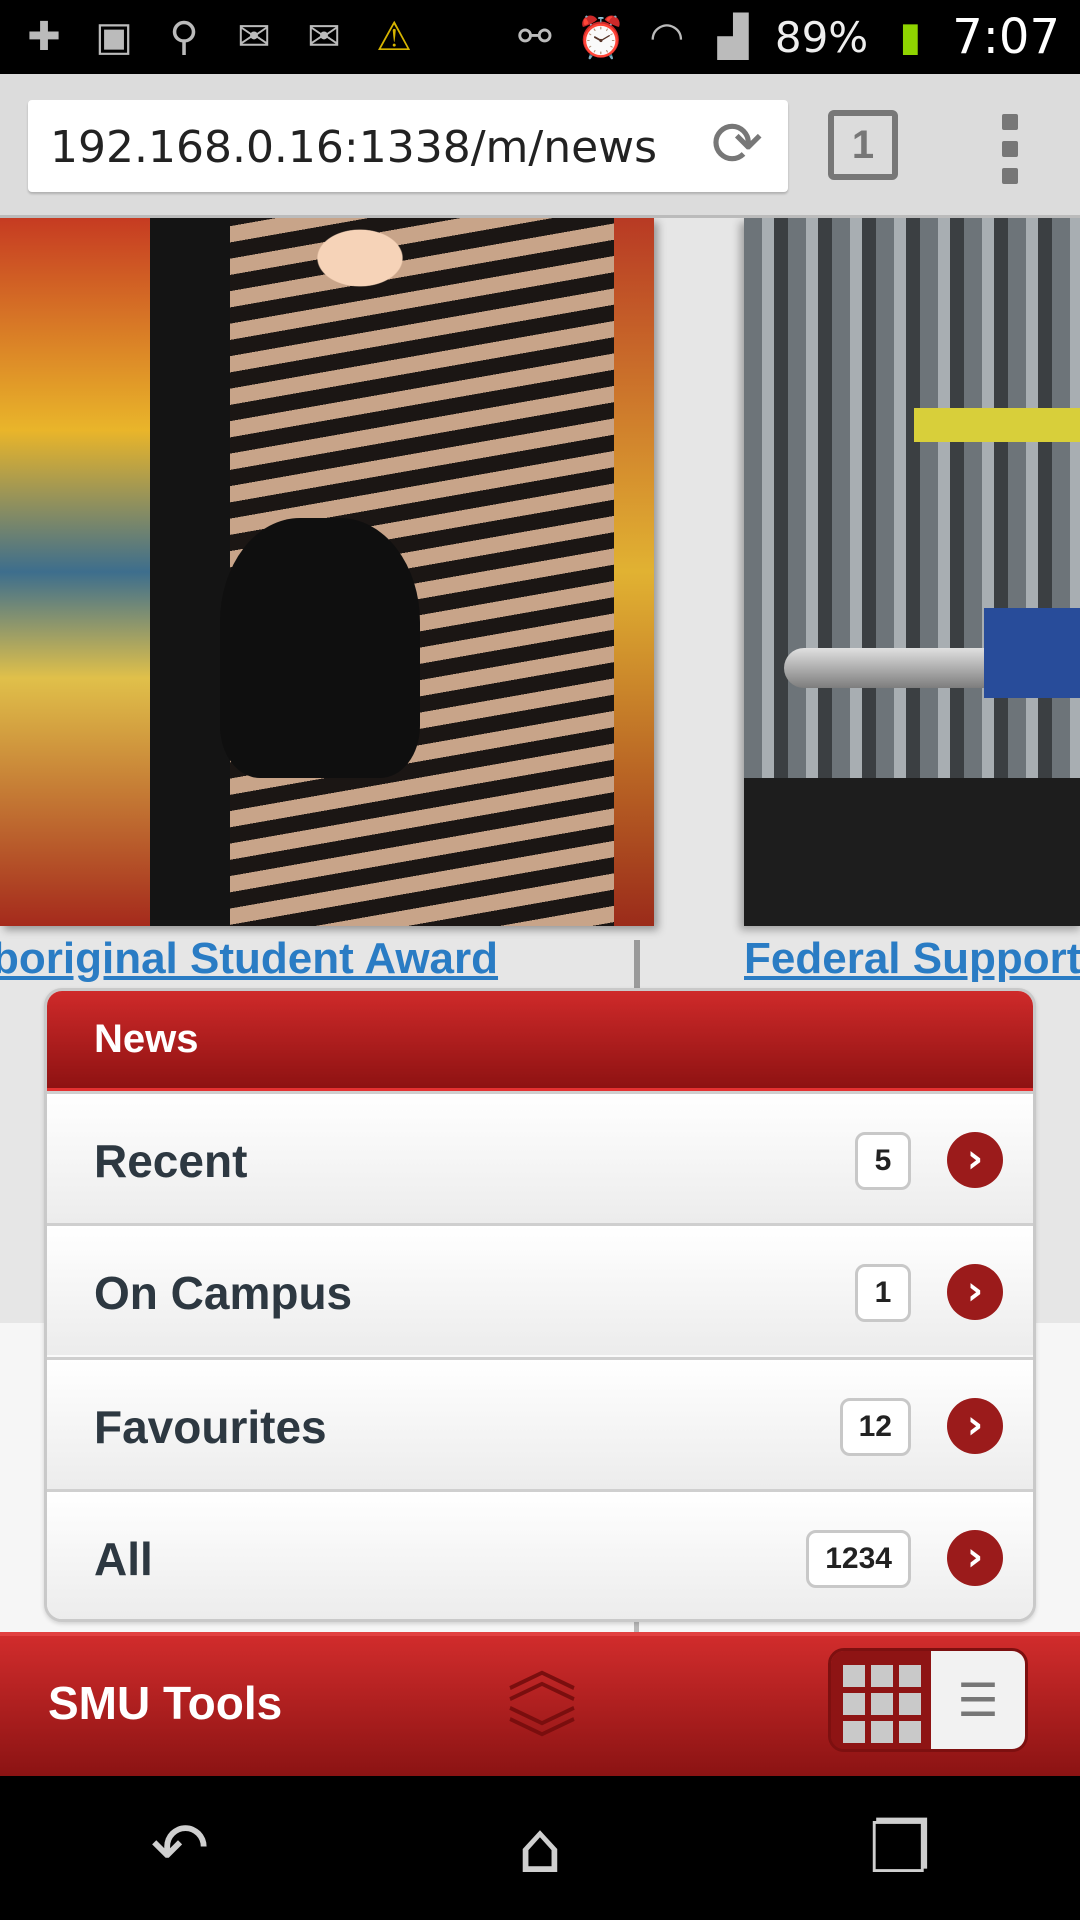 This screenshot has height=1920, width=1080. I want to click on count-badge: 1, so click(883, 1293).